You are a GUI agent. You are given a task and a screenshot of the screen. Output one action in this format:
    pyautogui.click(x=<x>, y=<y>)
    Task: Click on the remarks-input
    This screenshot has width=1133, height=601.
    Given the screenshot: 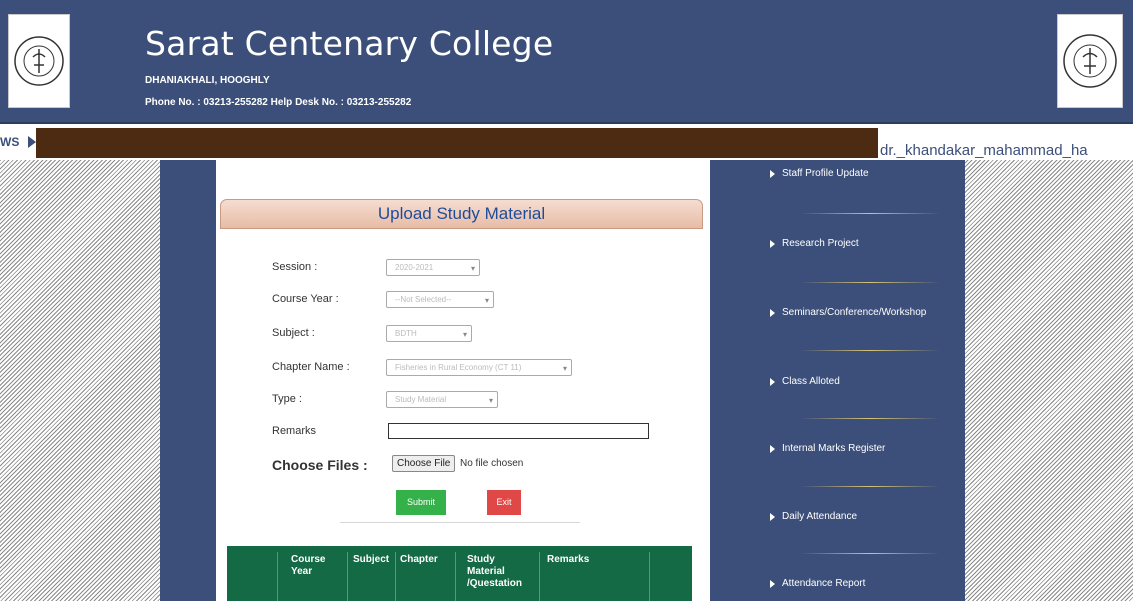 What is the action you would take?
    pyautogui.click(x=518, y=431)
    